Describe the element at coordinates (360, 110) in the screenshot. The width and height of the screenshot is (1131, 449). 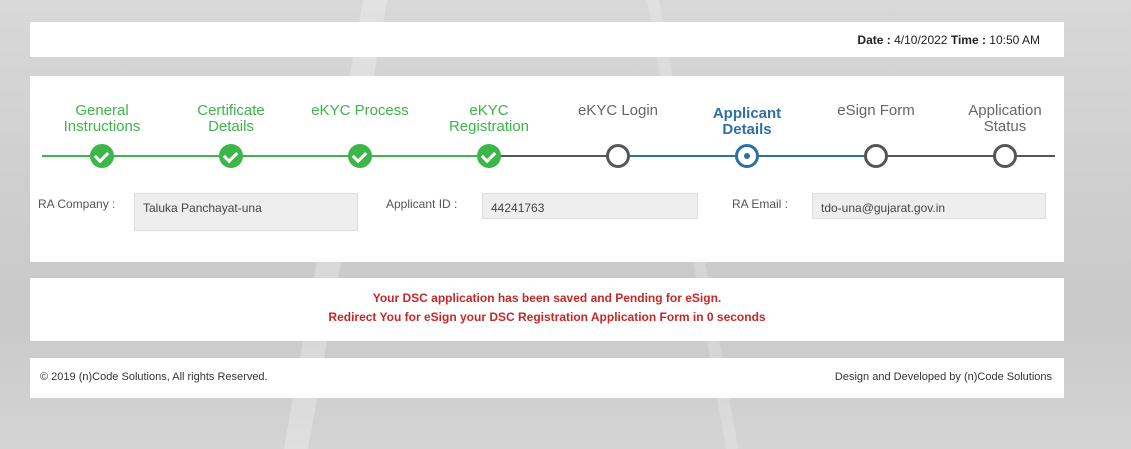
I see `step-label: eKYC Process` at that location.